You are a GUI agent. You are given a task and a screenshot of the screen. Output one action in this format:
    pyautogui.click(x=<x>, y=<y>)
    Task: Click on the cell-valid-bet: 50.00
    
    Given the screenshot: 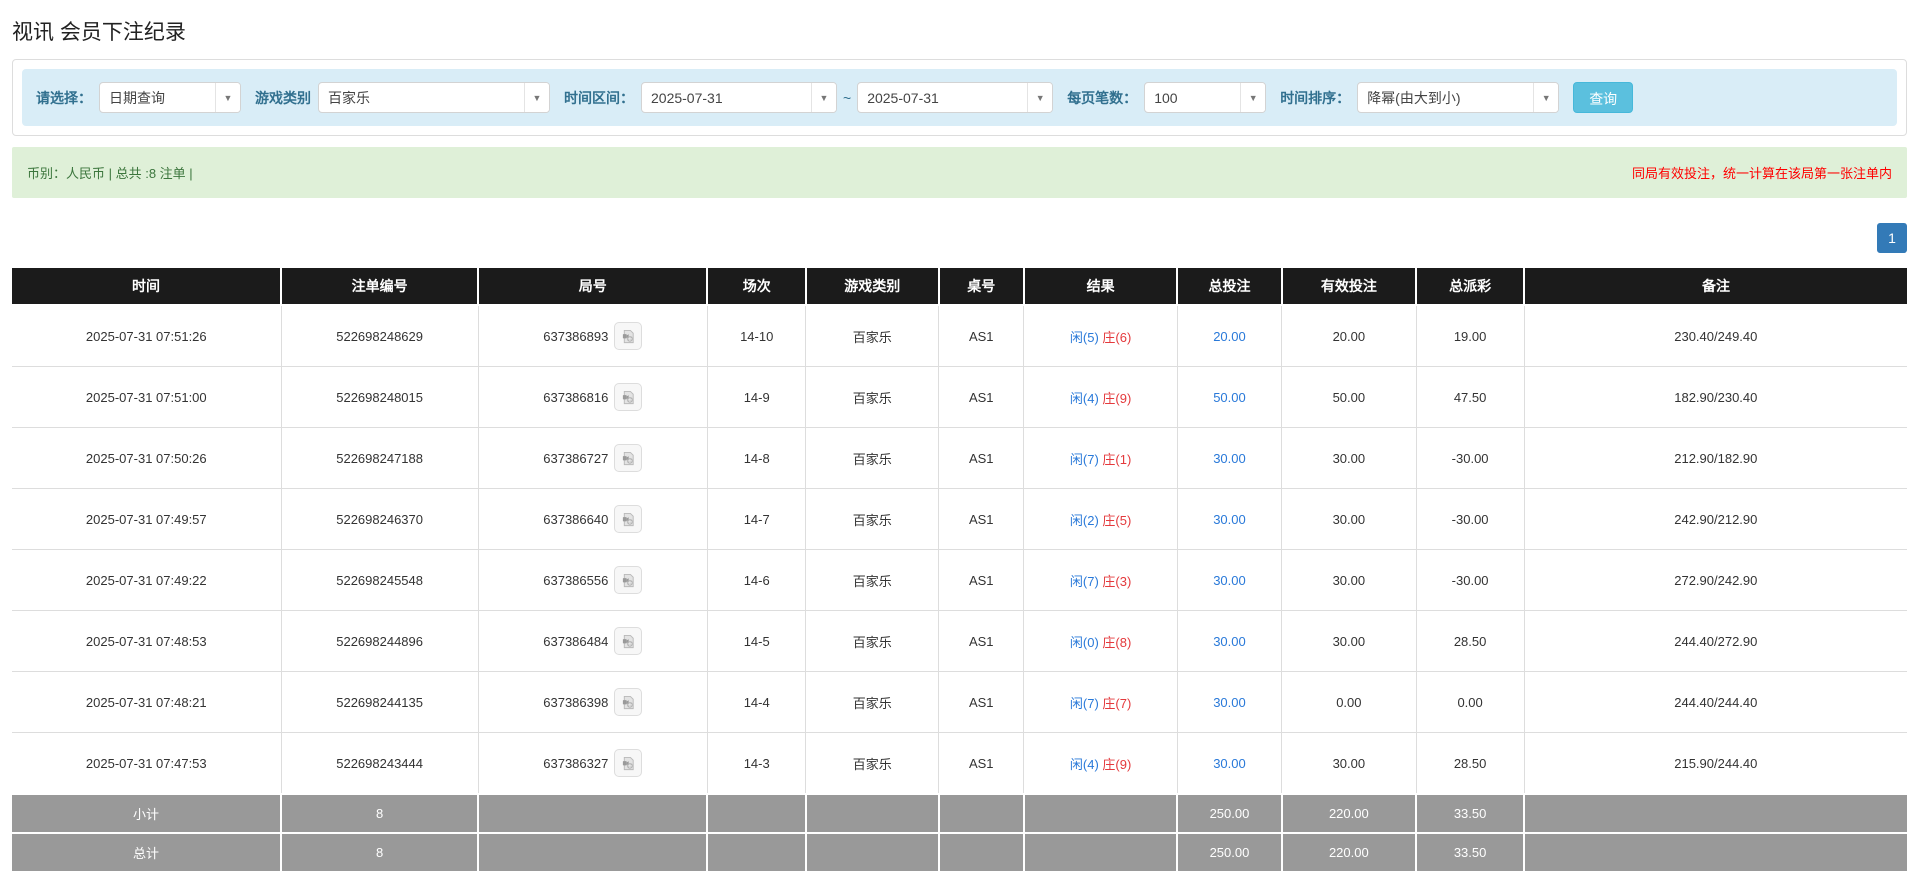 What is the action you would take?
    pyautogui.click(x=1349, y=397)
    